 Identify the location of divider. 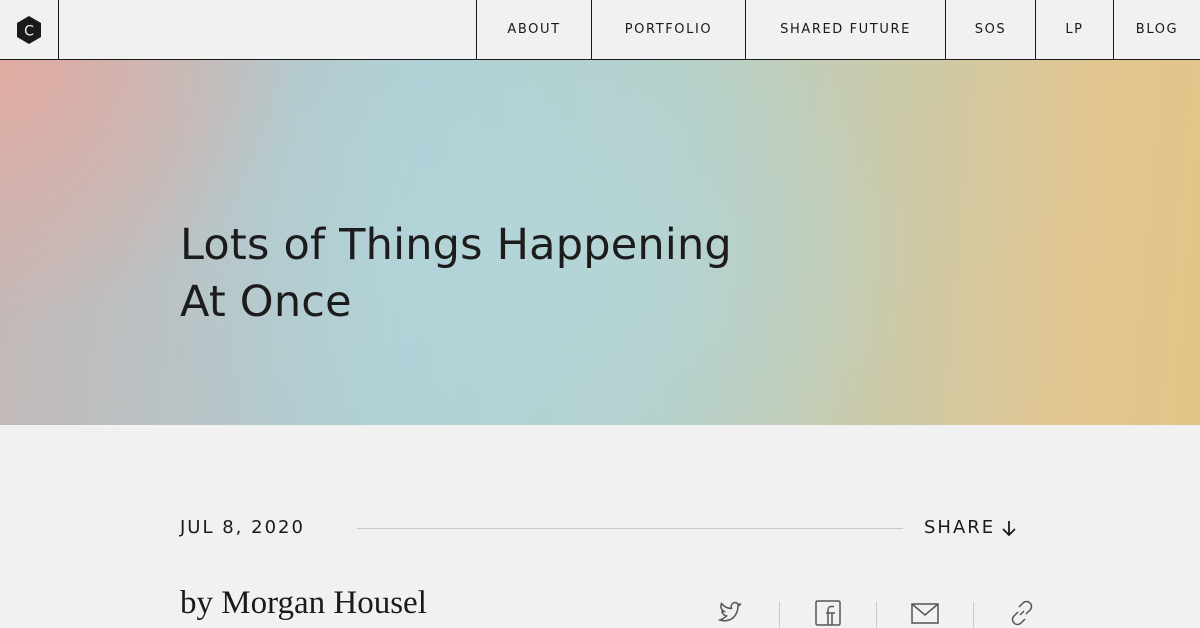
(630, 528).